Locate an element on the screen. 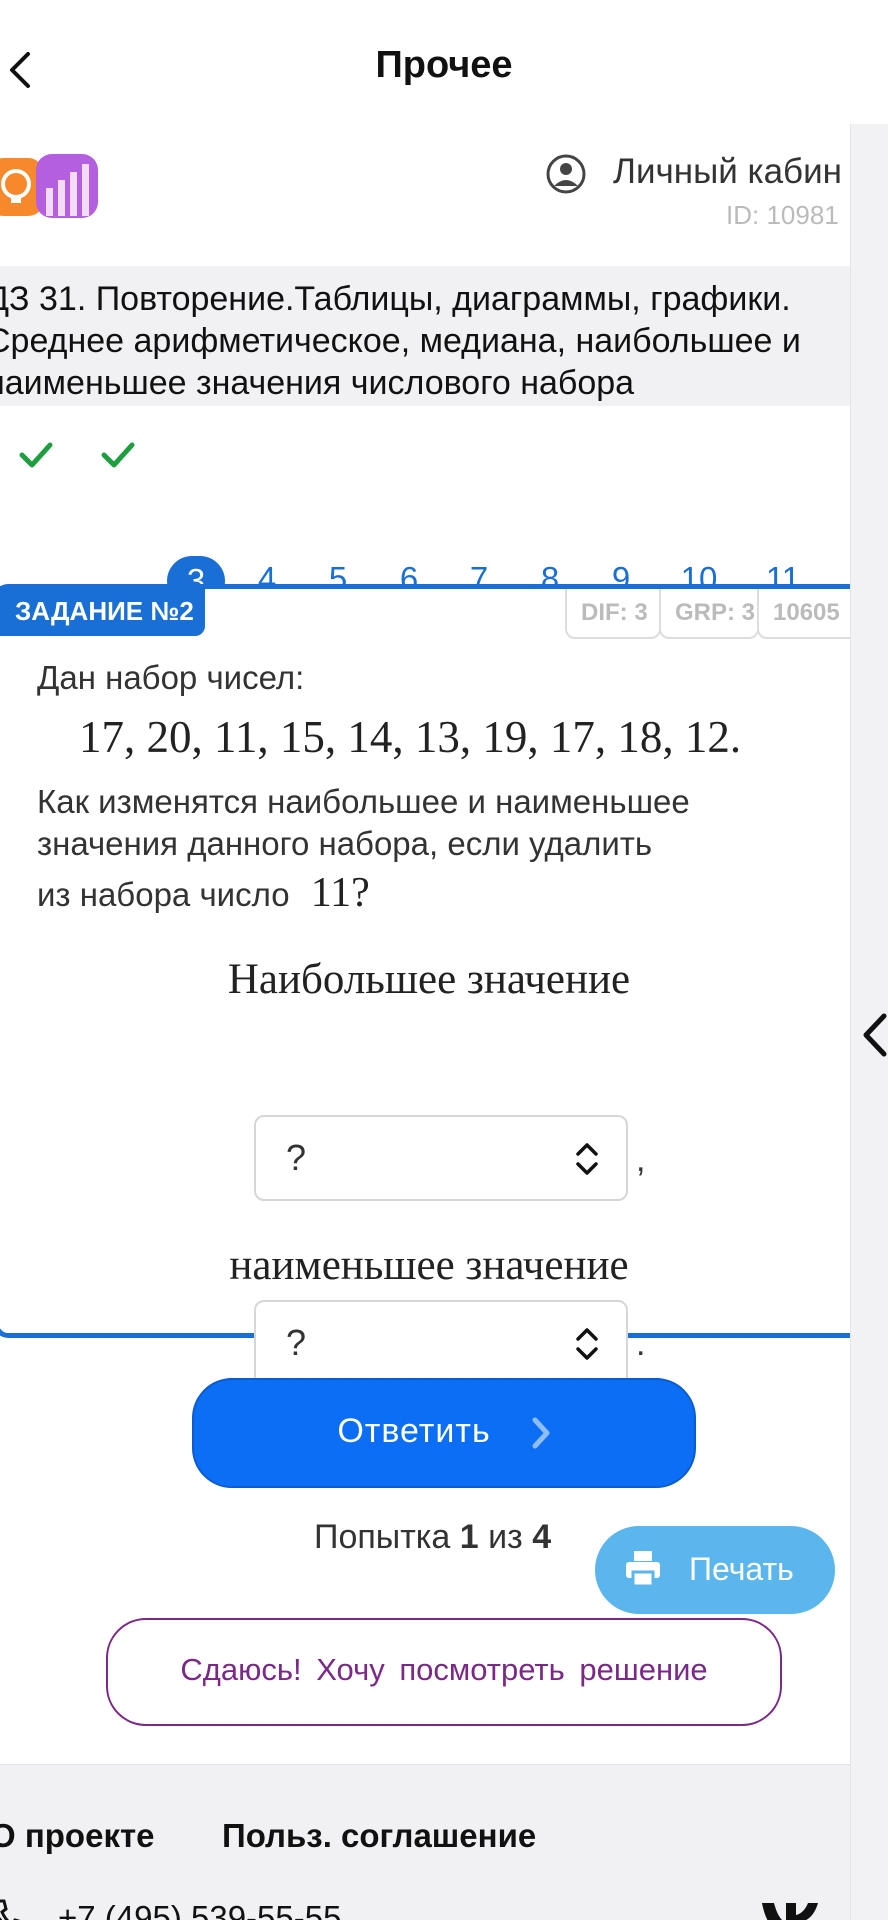 The image size is (888, 1920). personal-cabinet-link: Личный кабин is located at coordinates (727, 172).